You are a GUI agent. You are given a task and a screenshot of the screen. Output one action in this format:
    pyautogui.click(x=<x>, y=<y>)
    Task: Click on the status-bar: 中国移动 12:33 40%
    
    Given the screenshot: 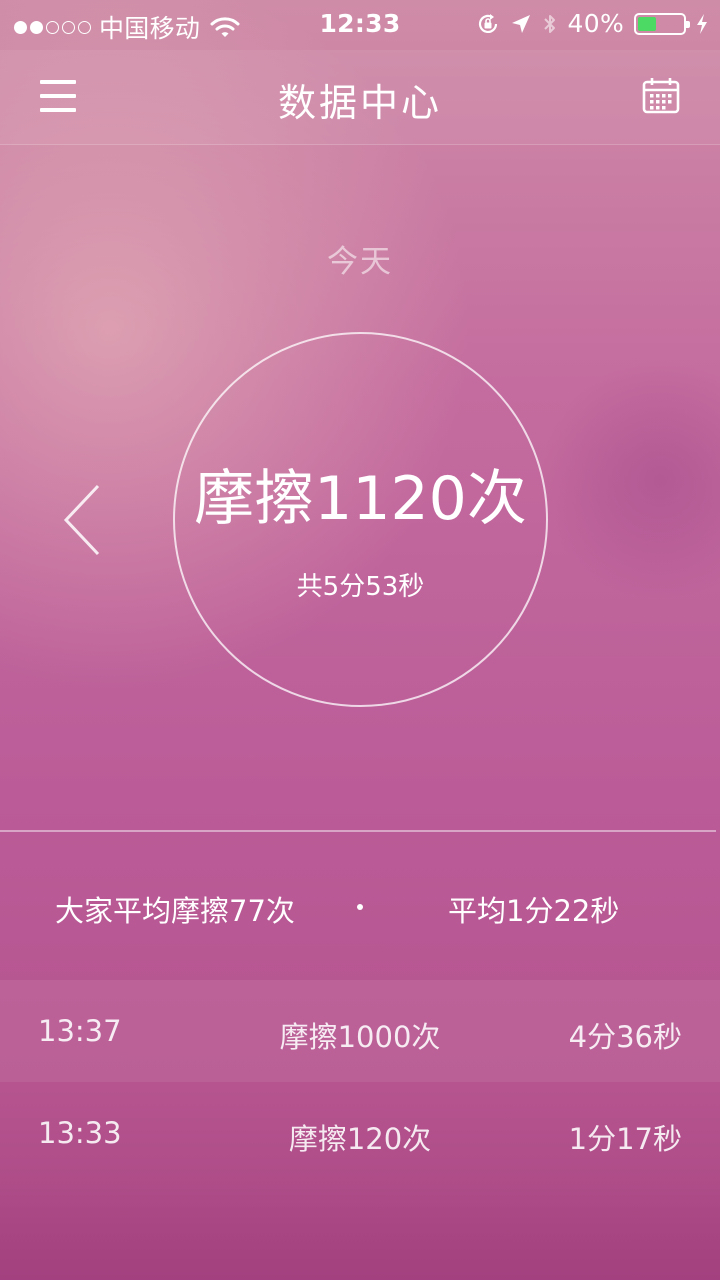 What is the action you would take?
    pyautogui.click(x=360, y=25)
    